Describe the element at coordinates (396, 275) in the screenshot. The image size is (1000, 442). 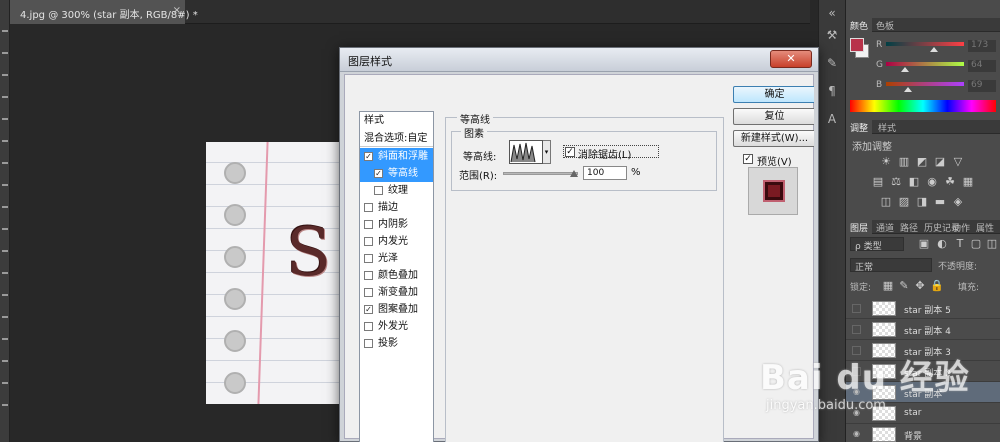
I see `style-item: 颜色叠加` at that location.